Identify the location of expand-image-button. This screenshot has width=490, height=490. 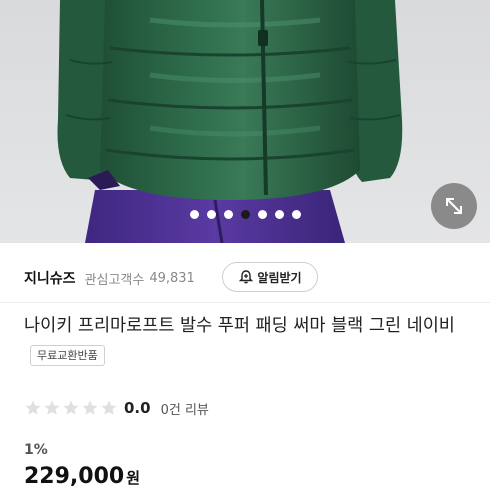
(454, 206).